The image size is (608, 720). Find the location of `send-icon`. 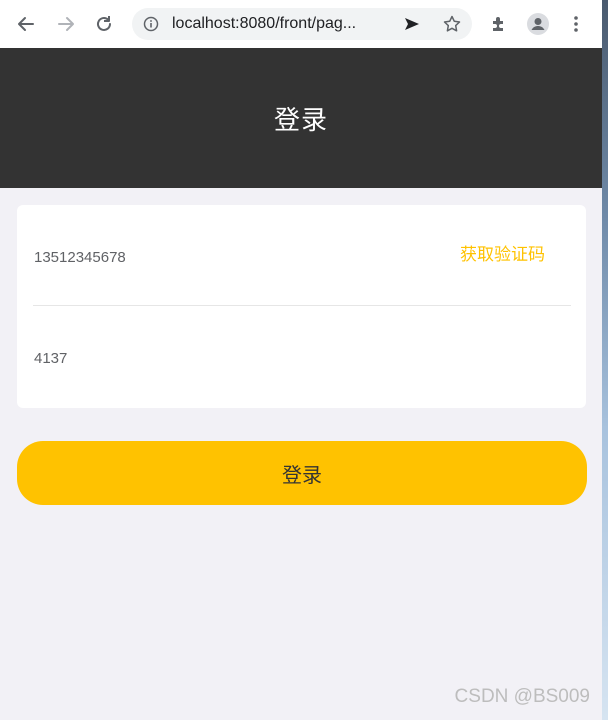

send-icon is located at coordinates (412, 24).